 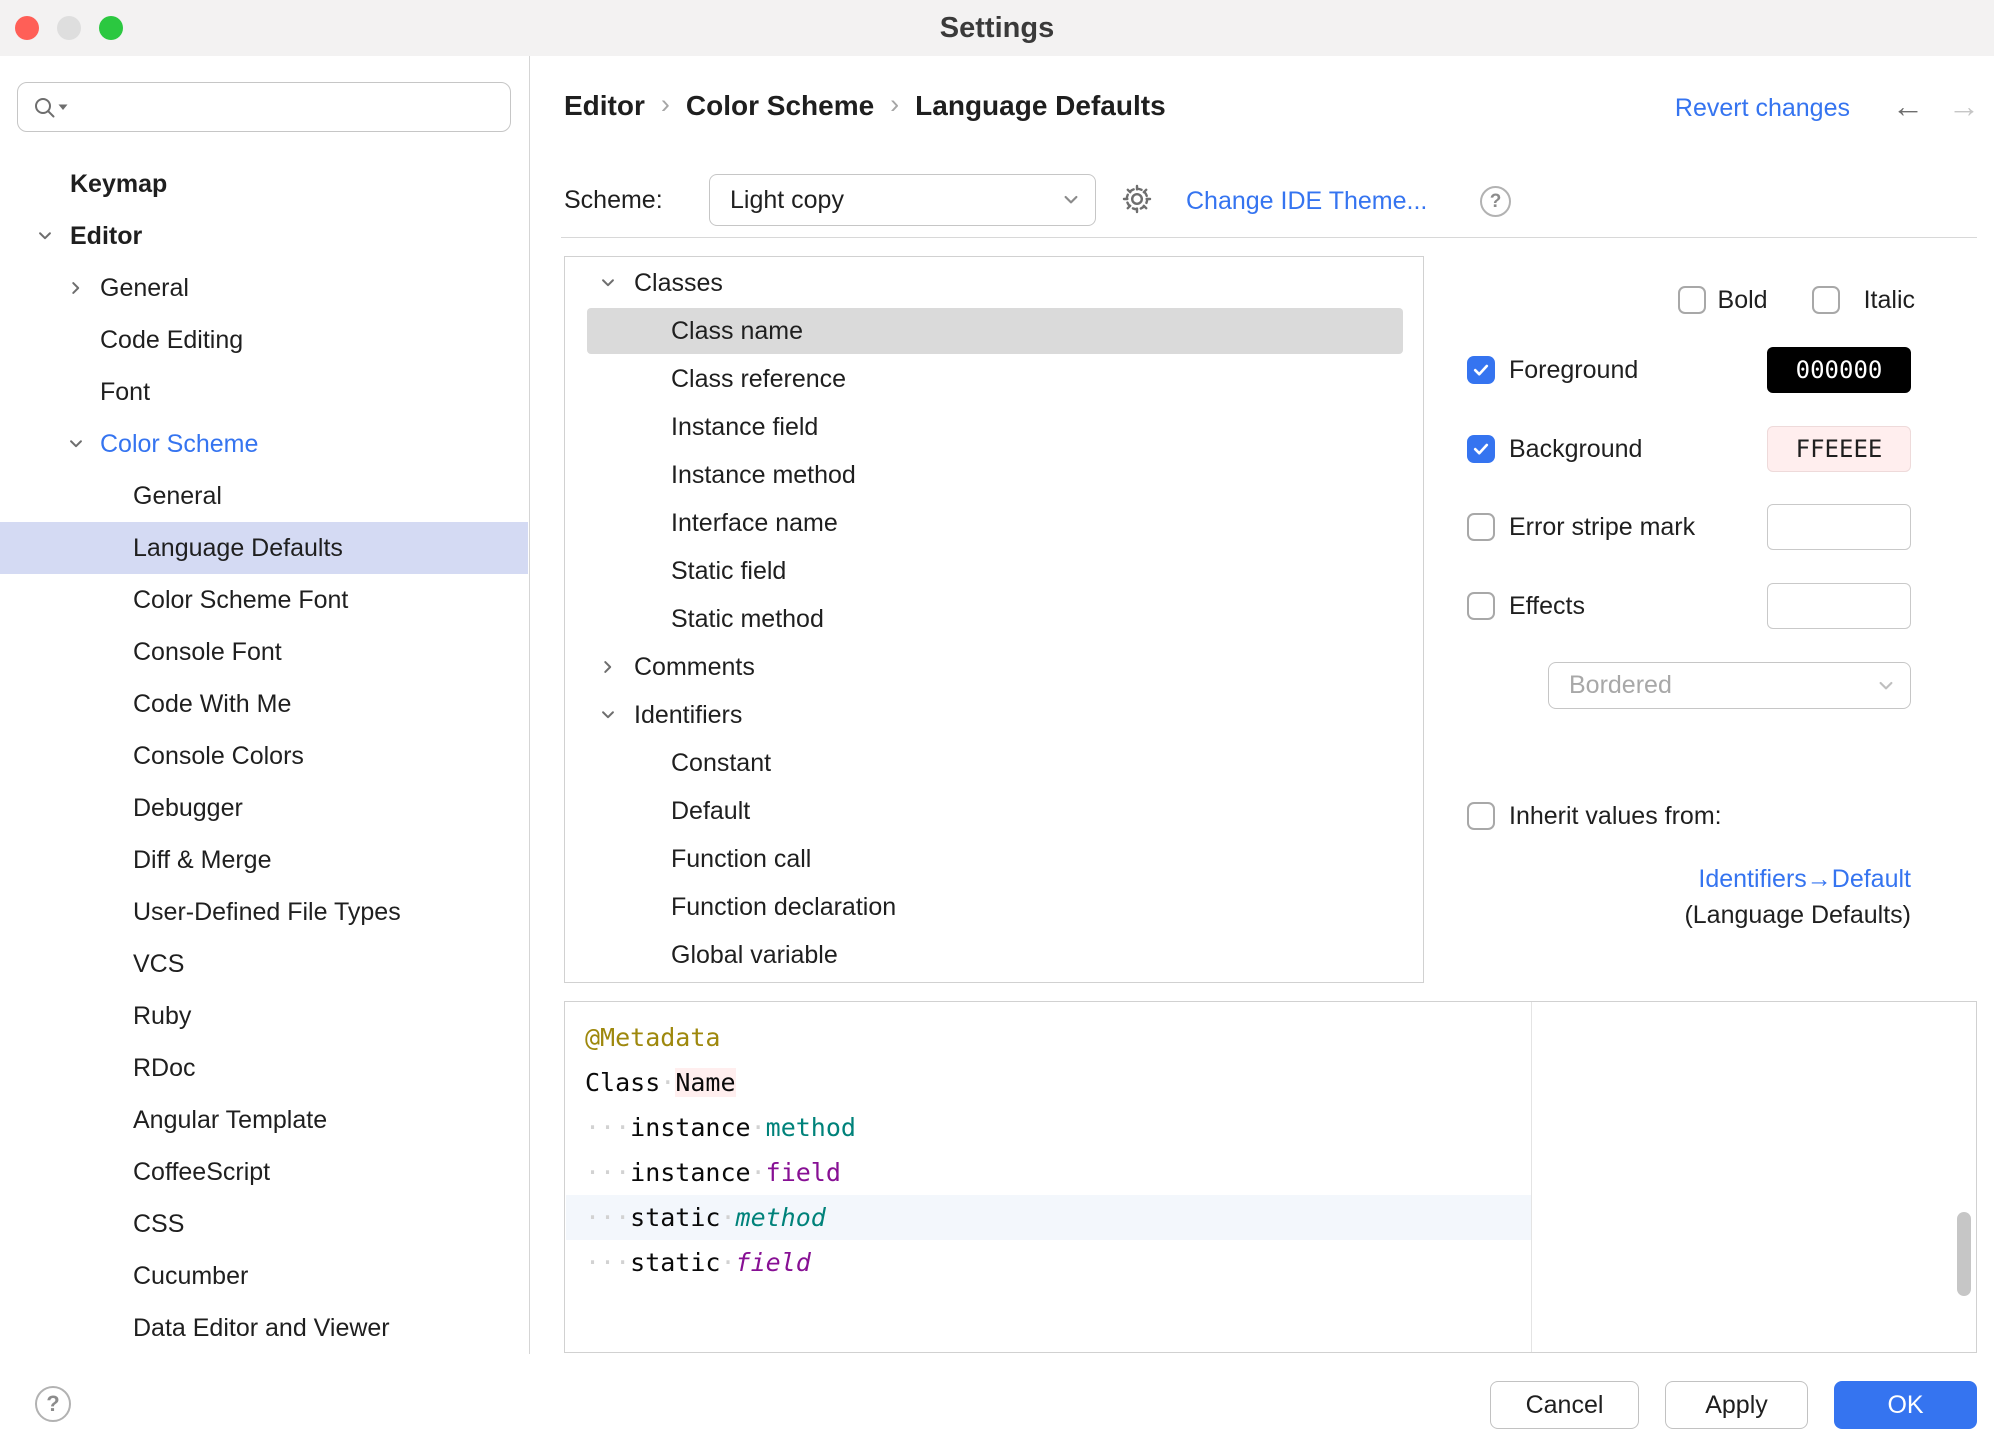 I want to click on tree-item-class-name: Class name, so click(x=994, y=331).